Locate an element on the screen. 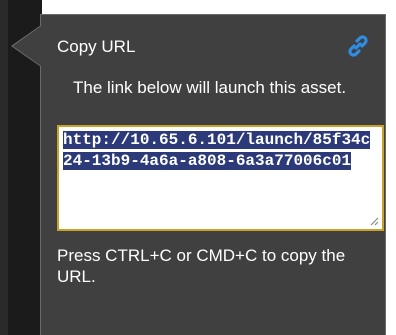  resize-grip-icon is located at coordinates (374, 221).